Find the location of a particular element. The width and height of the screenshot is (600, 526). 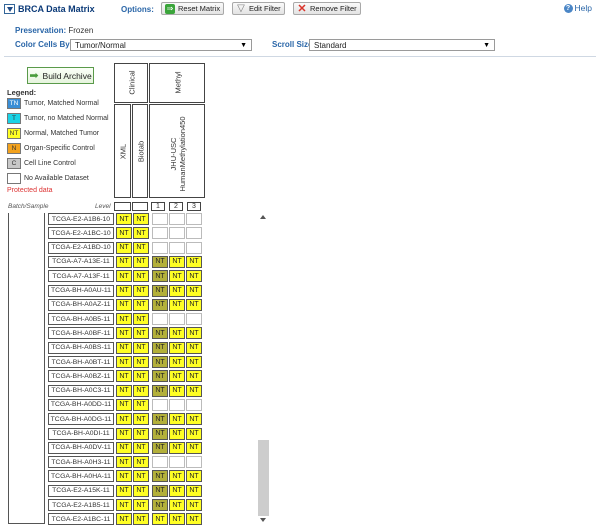

sample-id: TCGA-E2-A1BC-11 is located at coordinates (81, 519).